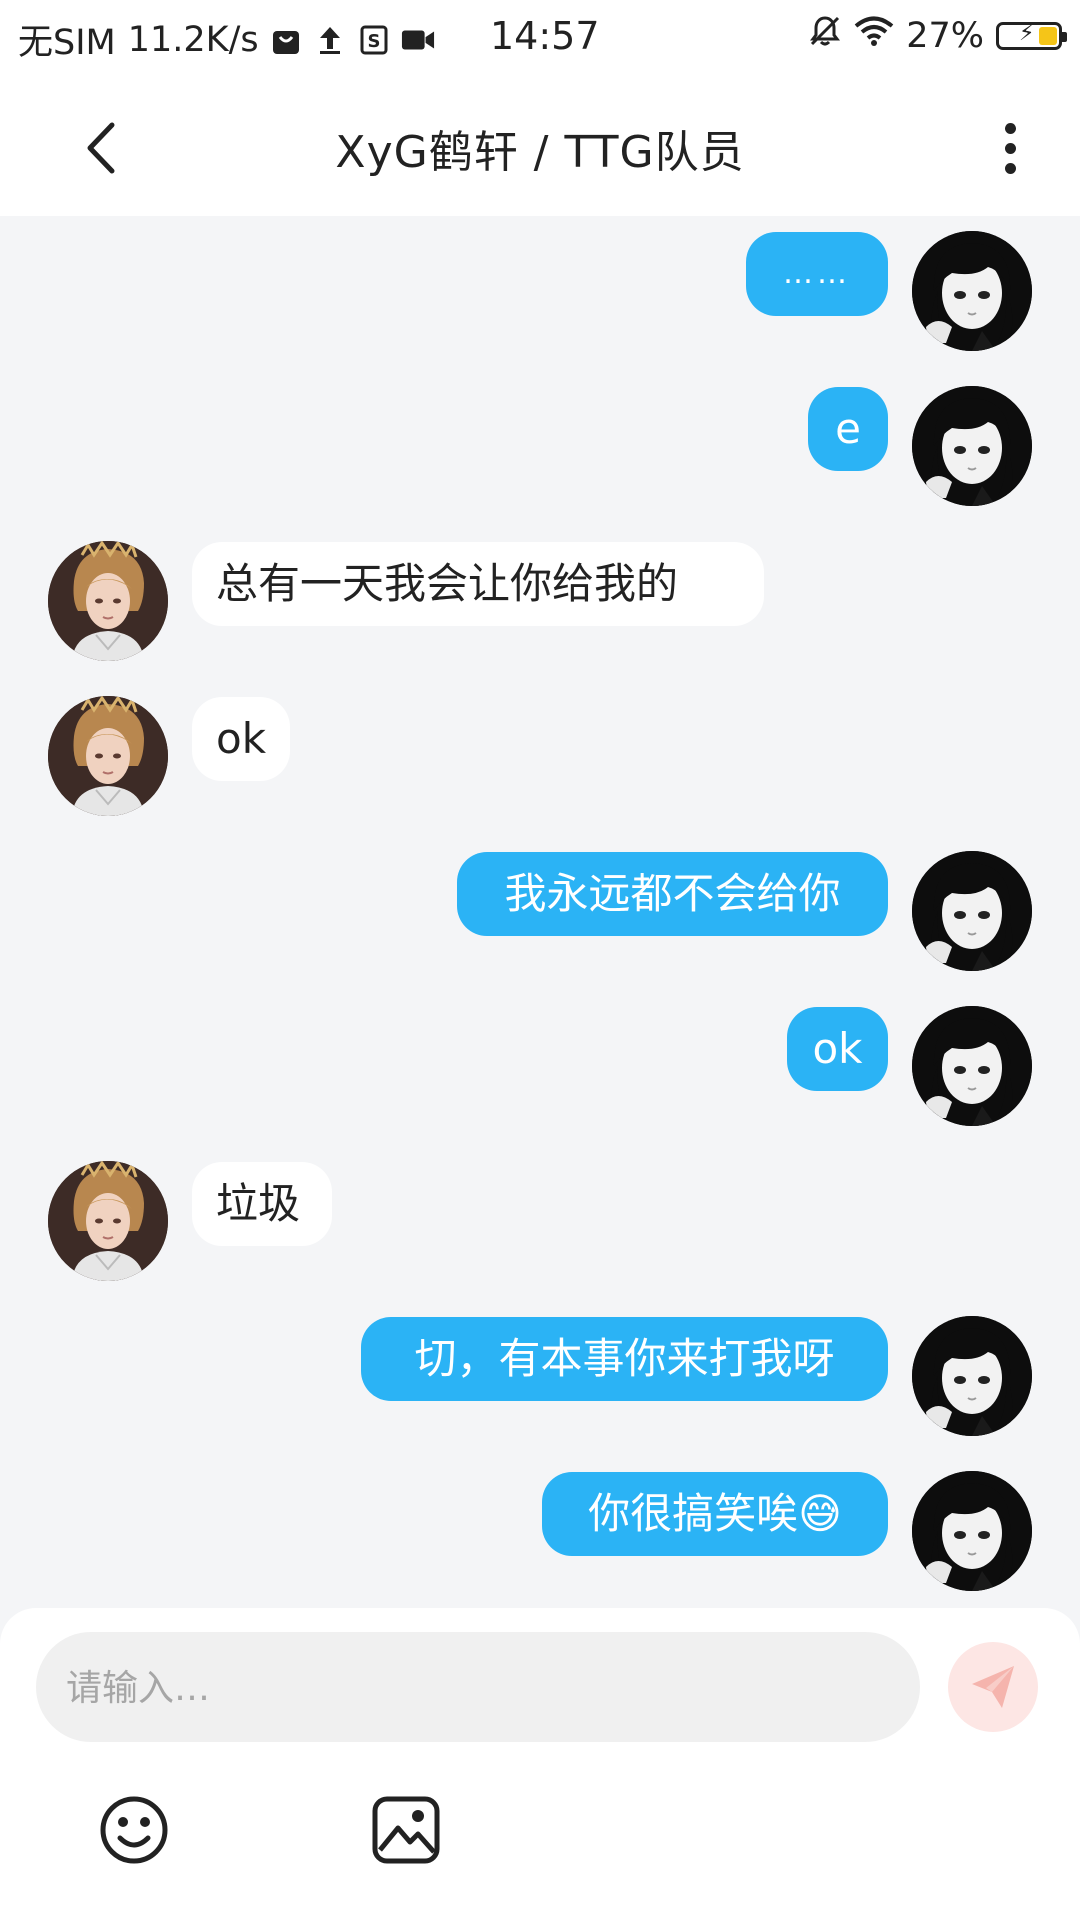  Describe the element at coordinates (825, 35) in the screenshot. I see `mute-bell-icon` at that location.